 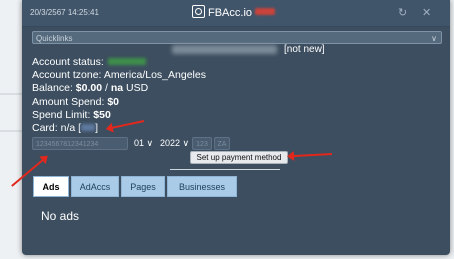 I want to click on tab-ads: Ads, so click(x=51, y=186).